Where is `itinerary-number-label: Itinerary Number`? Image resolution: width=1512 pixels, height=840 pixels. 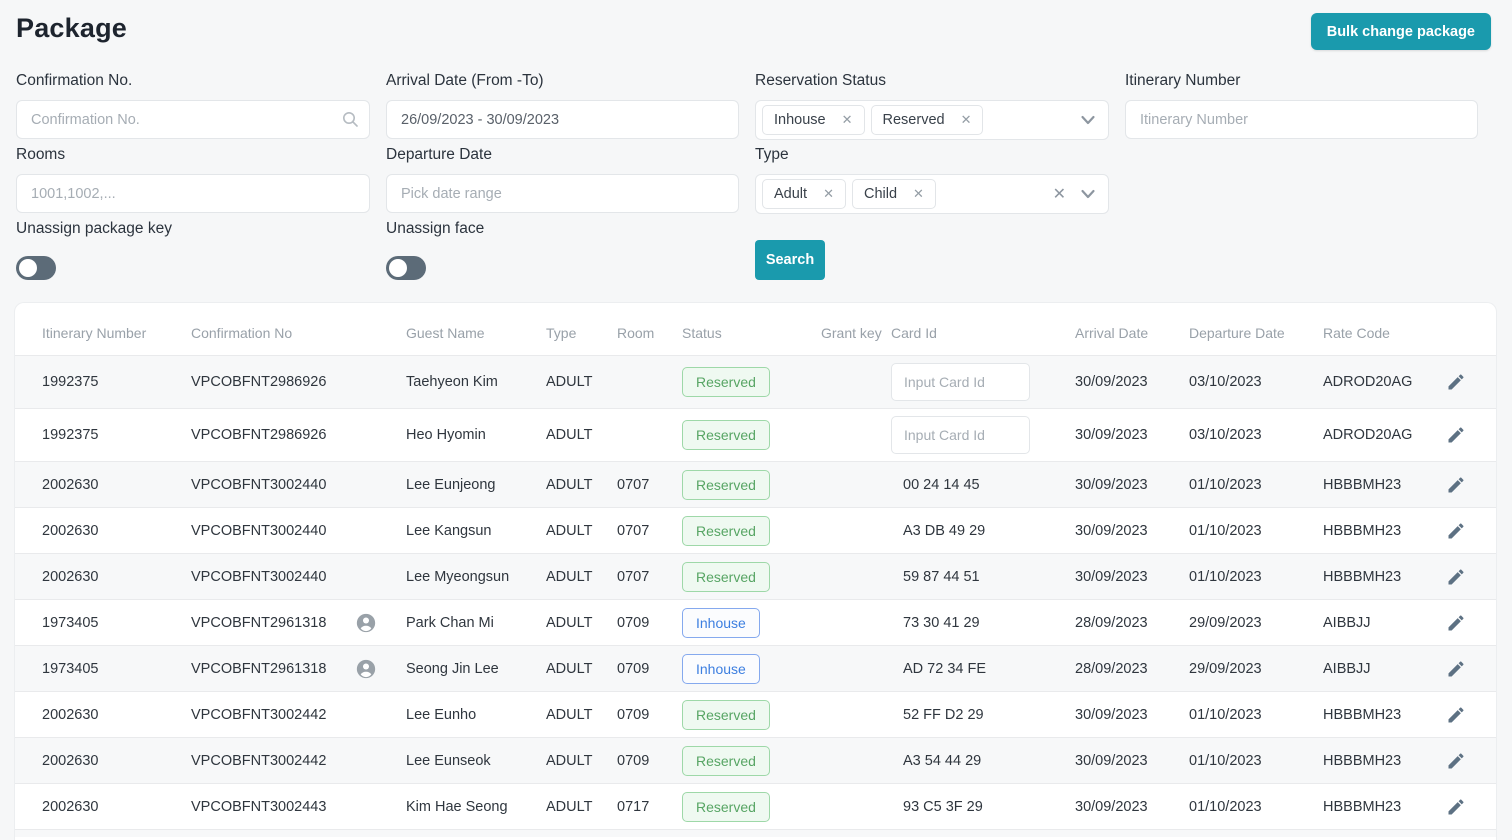
itinerary-number-label: Itinerary Number is located at coordinates (1183, 80).